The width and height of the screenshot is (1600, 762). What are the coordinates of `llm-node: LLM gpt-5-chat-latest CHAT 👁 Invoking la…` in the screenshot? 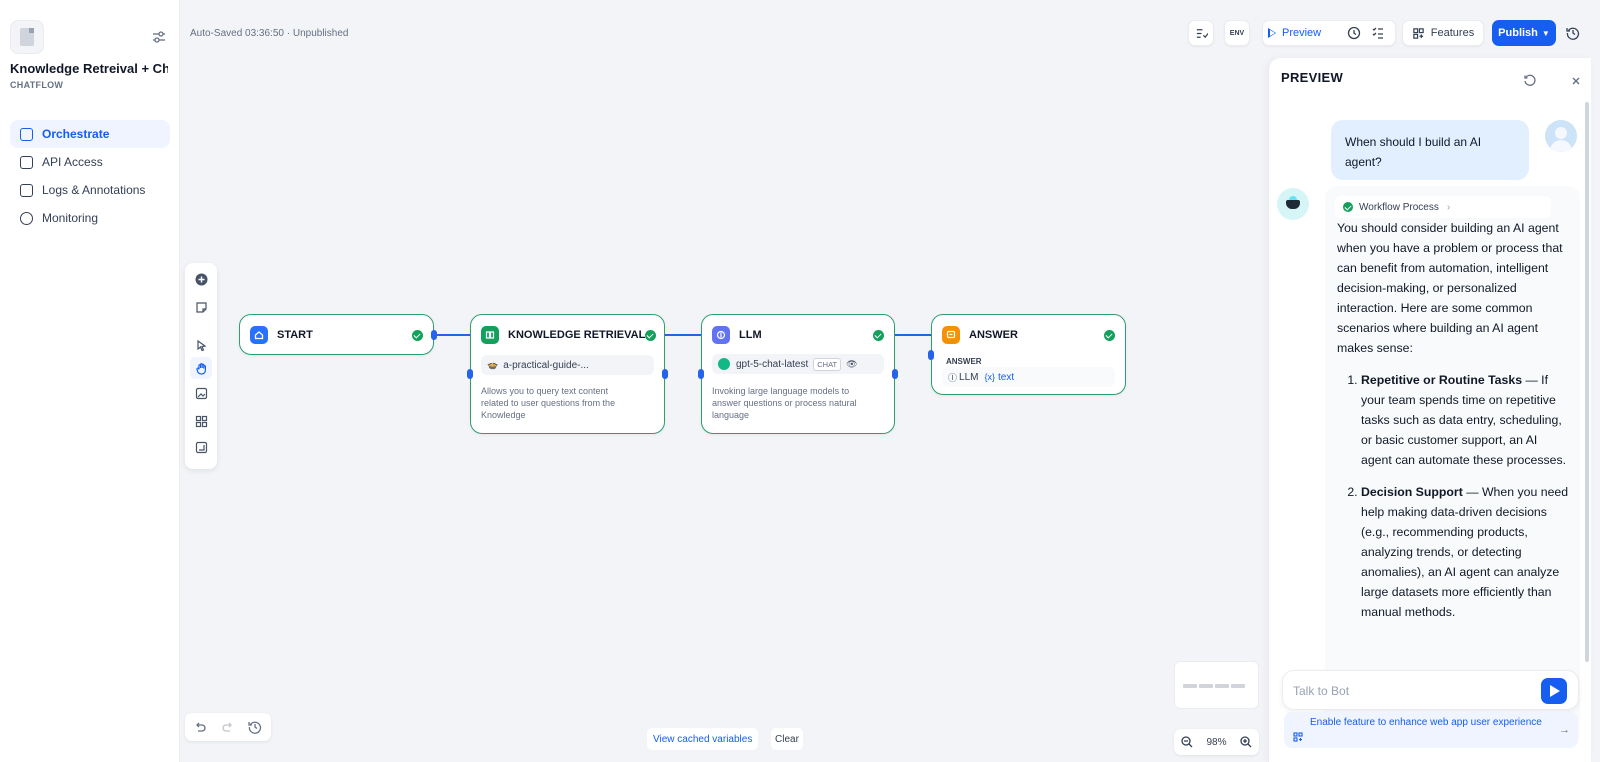 It's located at (798, 374).